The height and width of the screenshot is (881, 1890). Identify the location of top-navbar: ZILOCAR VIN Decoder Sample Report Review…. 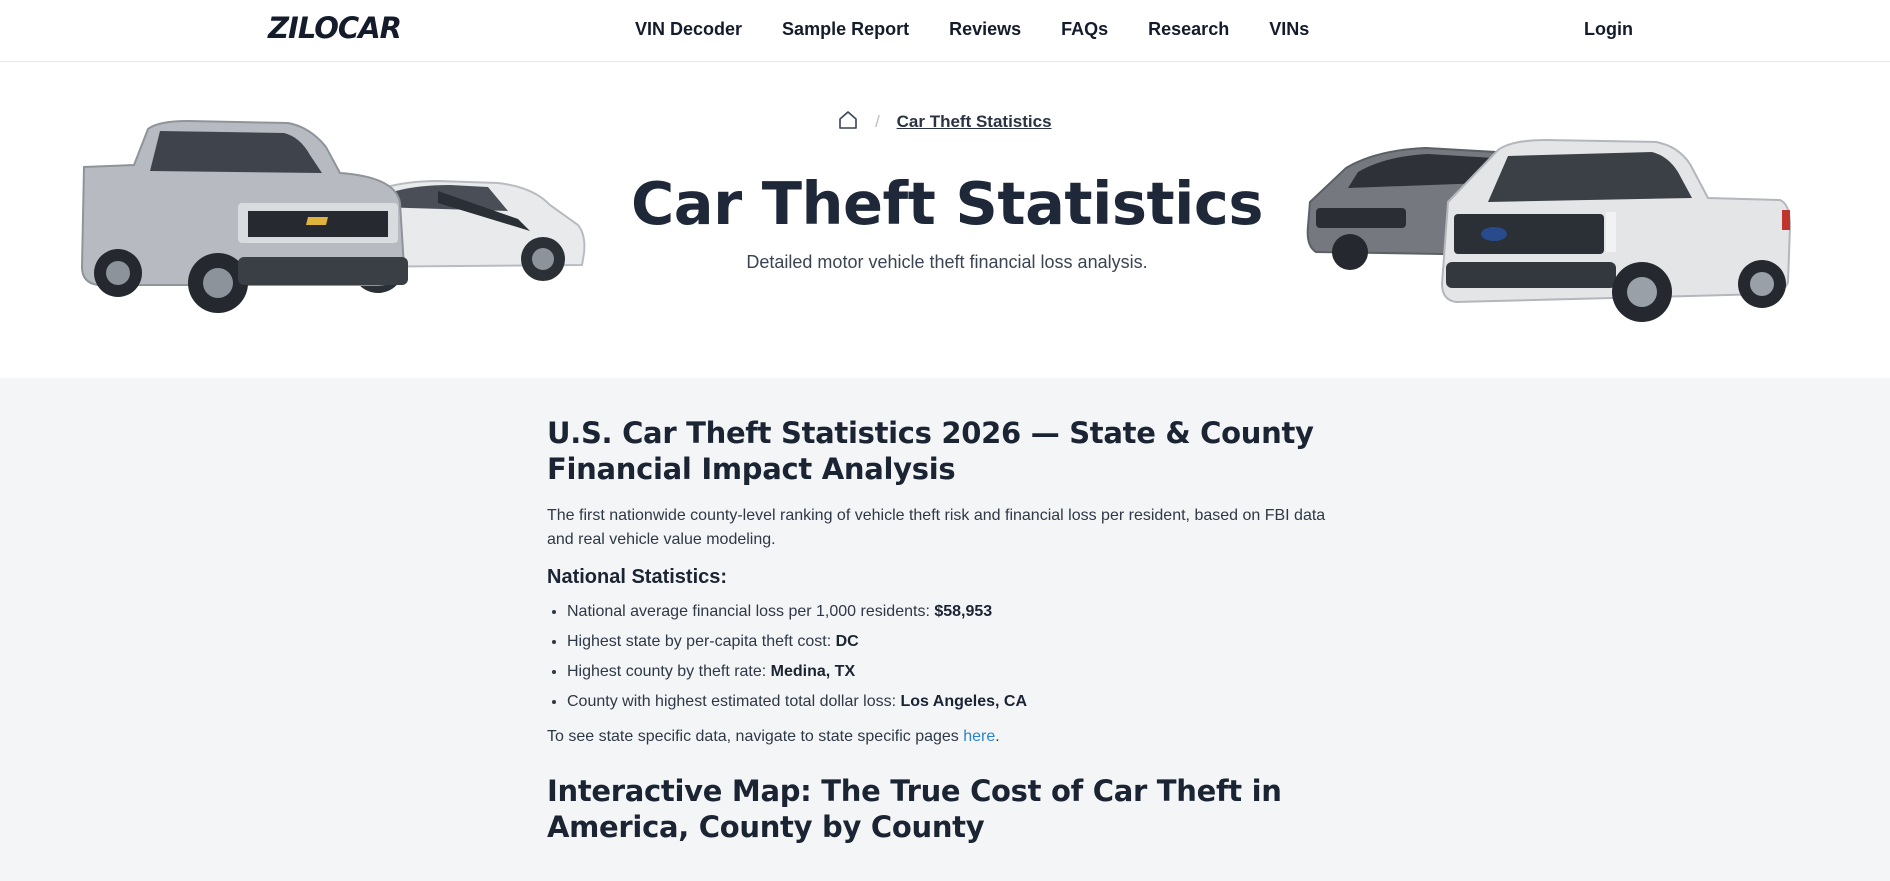
(945, 31).